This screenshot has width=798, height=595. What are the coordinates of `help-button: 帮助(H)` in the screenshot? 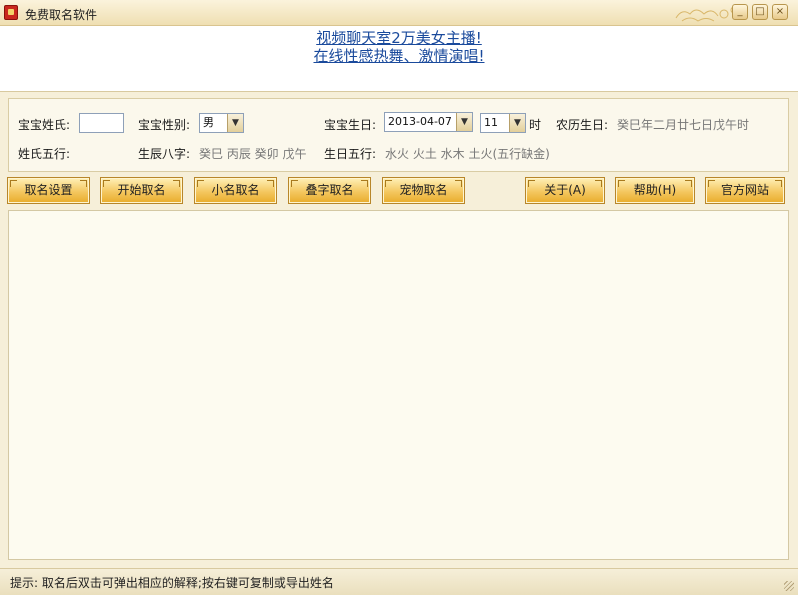 It's located at (655, 190).